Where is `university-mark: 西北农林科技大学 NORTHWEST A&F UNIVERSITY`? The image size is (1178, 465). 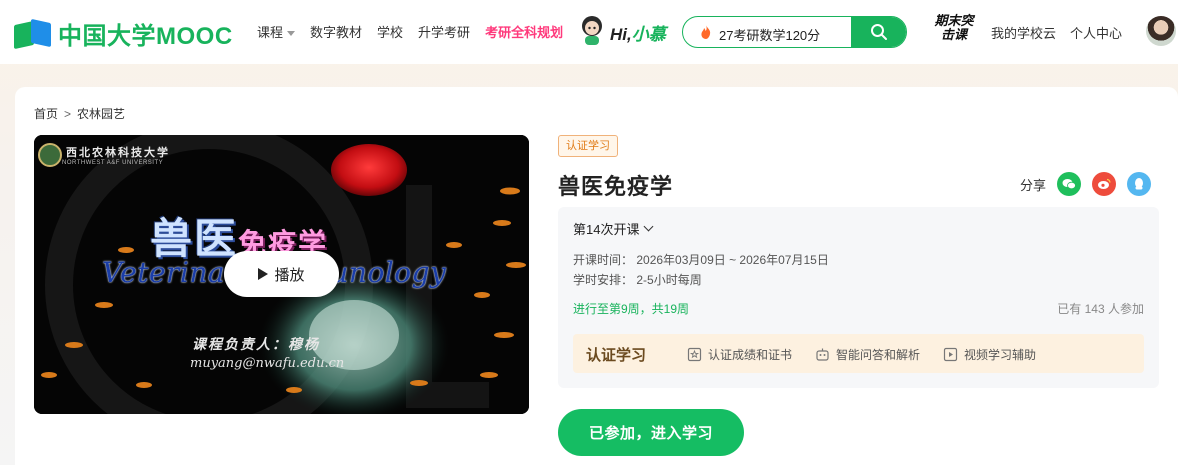 university-mark: 西北农林科技大学 NORTHWEST A&F UNIVERSITY is located at coordinates (104, 155).